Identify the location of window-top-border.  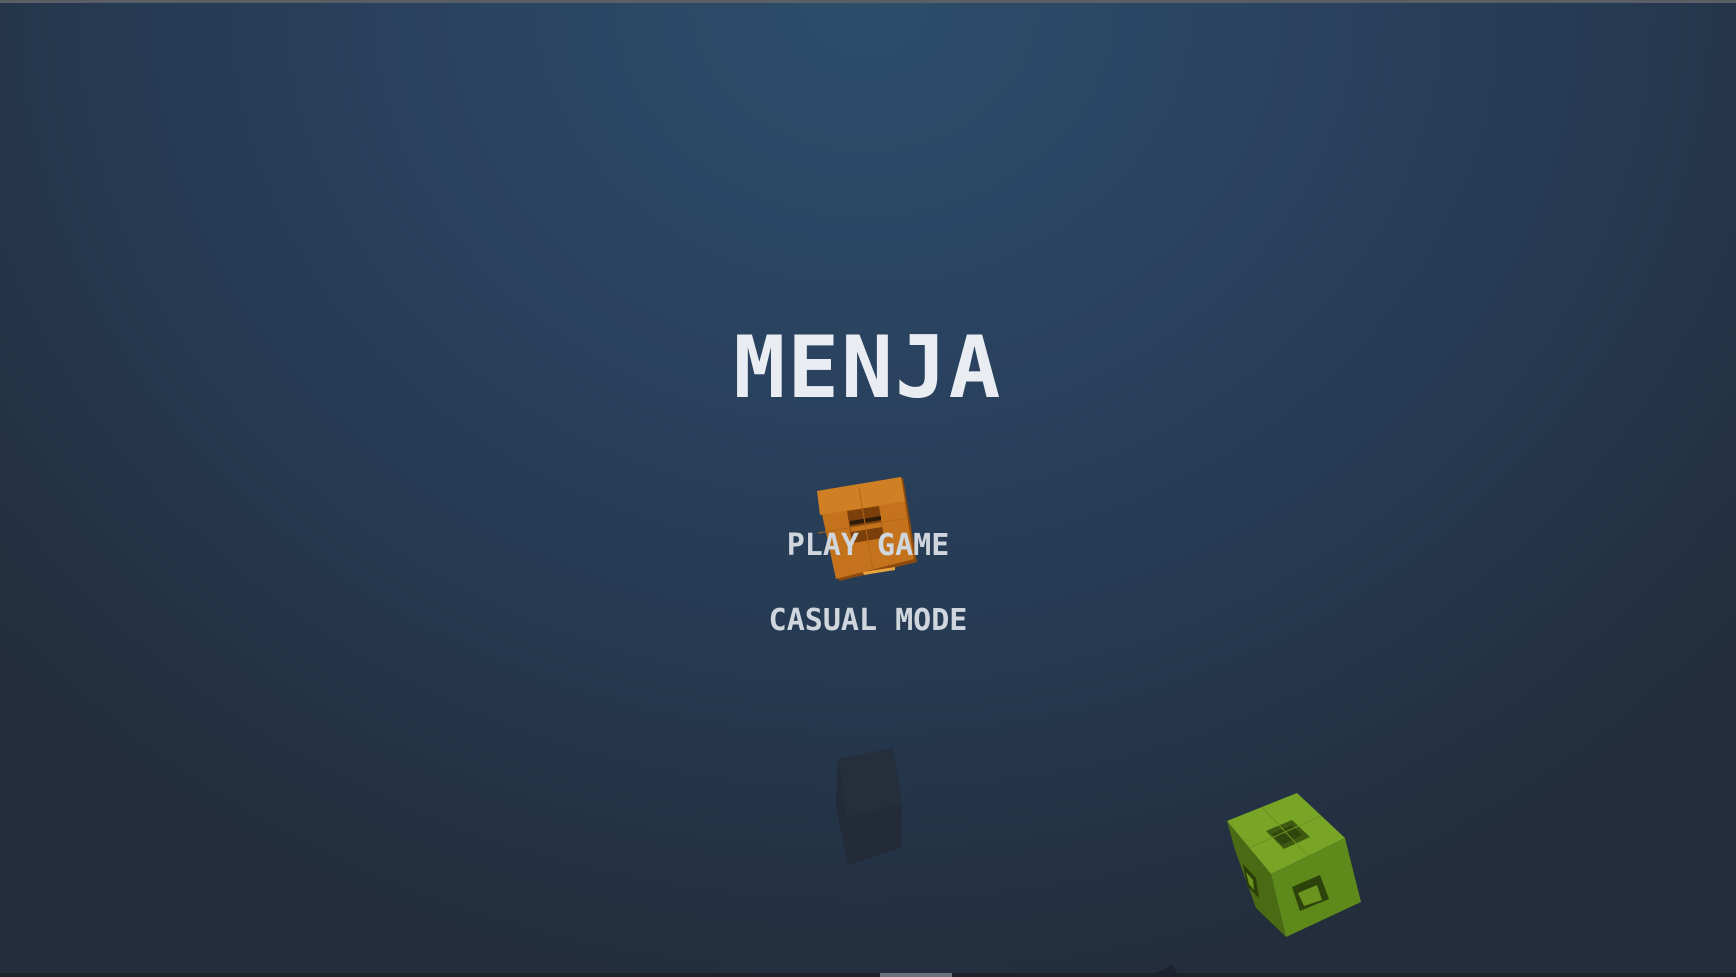
(868, 1).